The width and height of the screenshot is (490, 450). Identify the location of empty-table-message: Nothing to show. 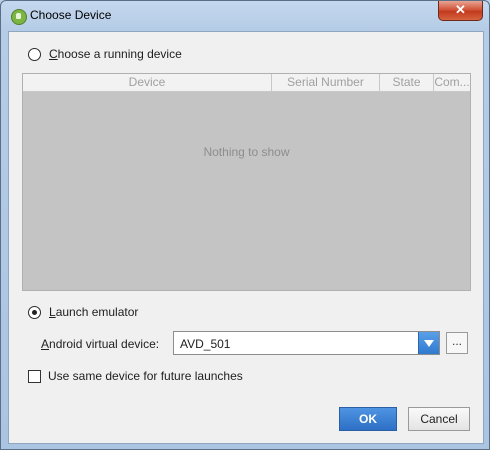
(246, 152).